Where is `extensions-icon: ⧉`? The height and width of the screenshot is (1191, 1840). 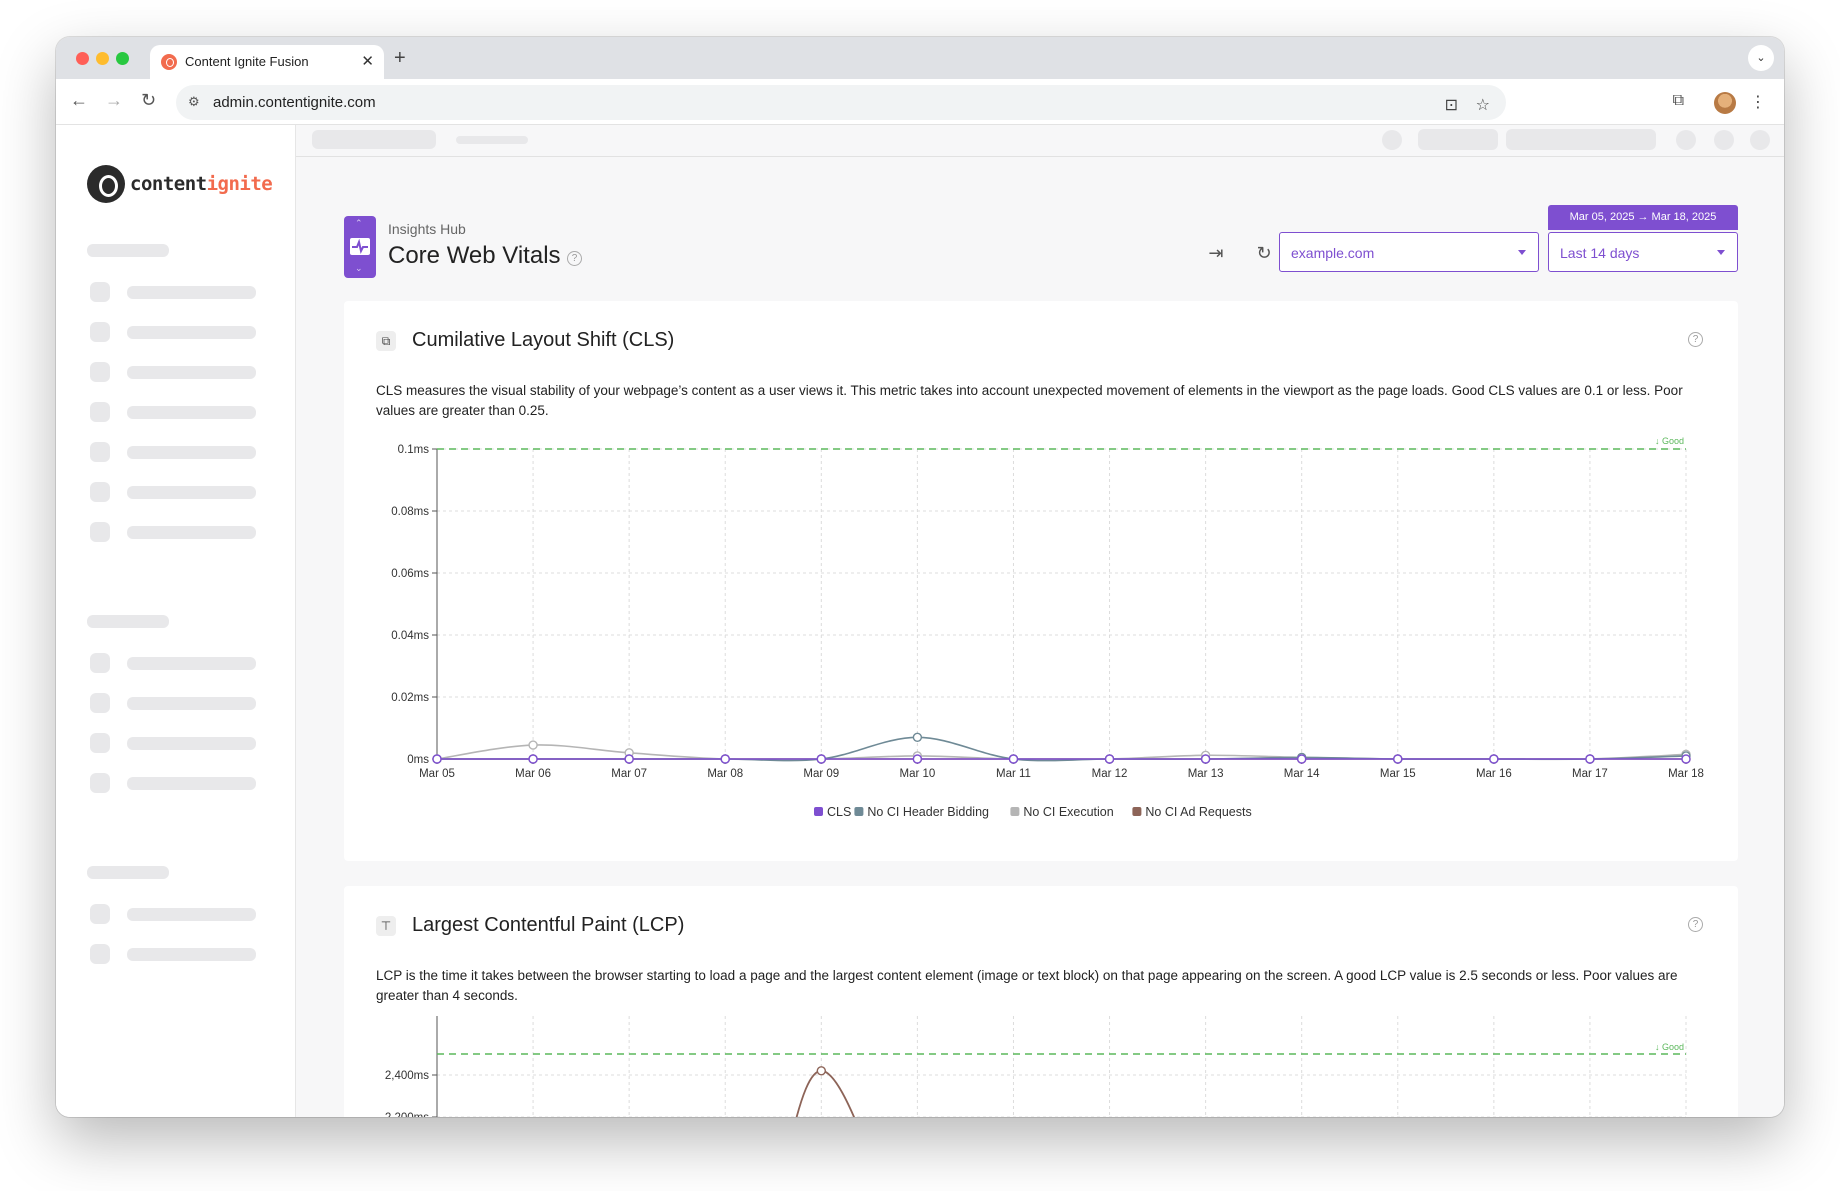 extensions-icon: ⧉ is located at coordinates (1678, 101).